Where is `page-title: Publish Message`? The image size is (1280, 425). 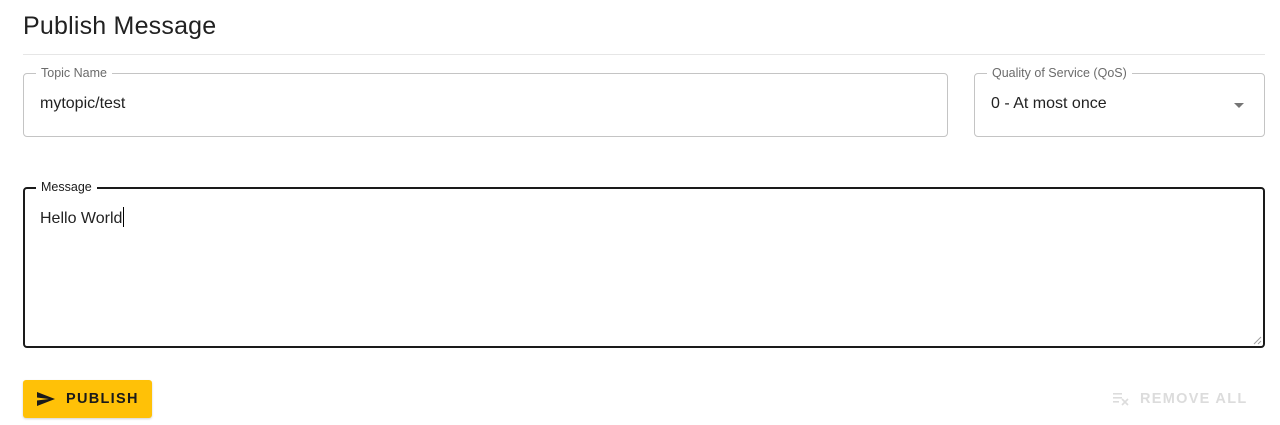
page-title: Publish Message is located at coordinates (120, 26).